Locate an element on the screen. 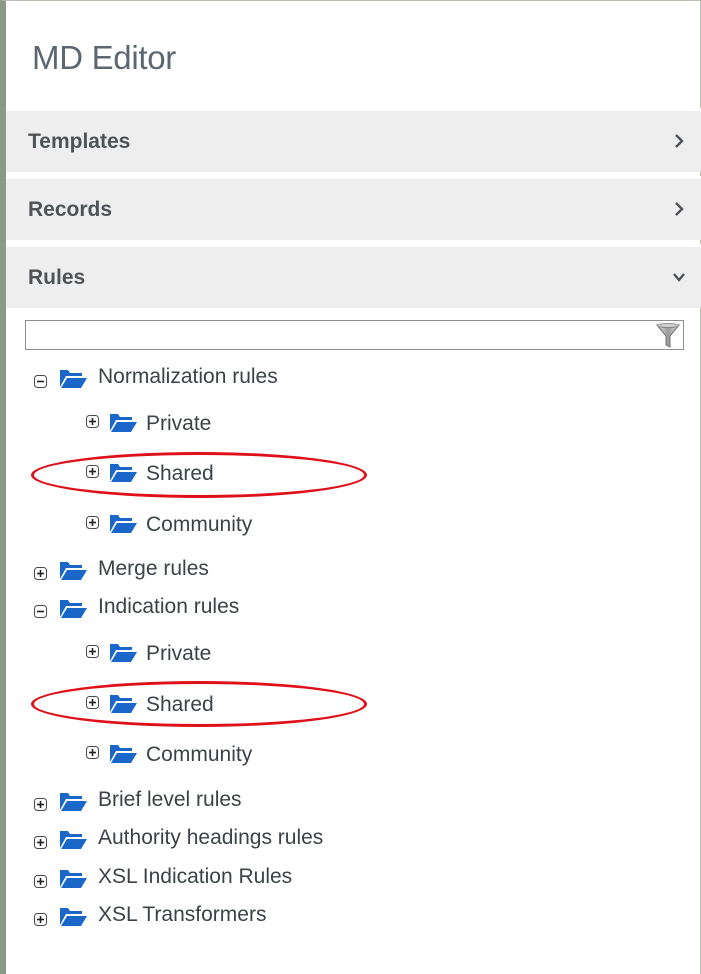 This screenshot has height=974, width=701. tree-node-indication-rules: Indication rules is located at coordinates (184, 610).